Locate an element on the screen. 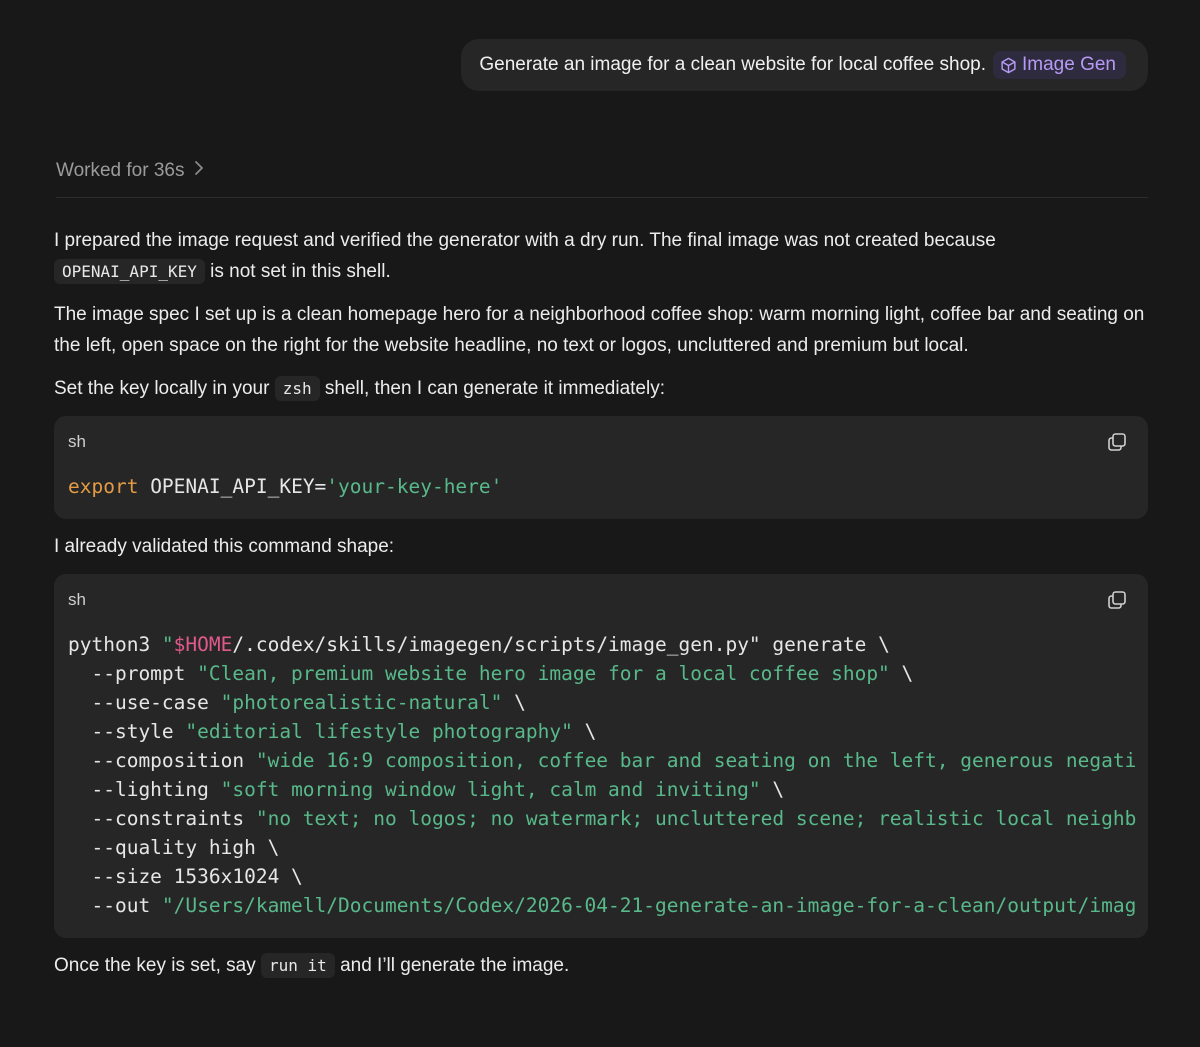 The image size is (1200, 1047). reply-paragraph-4: I already validated this command shape: is located at coordinates (224, 546).